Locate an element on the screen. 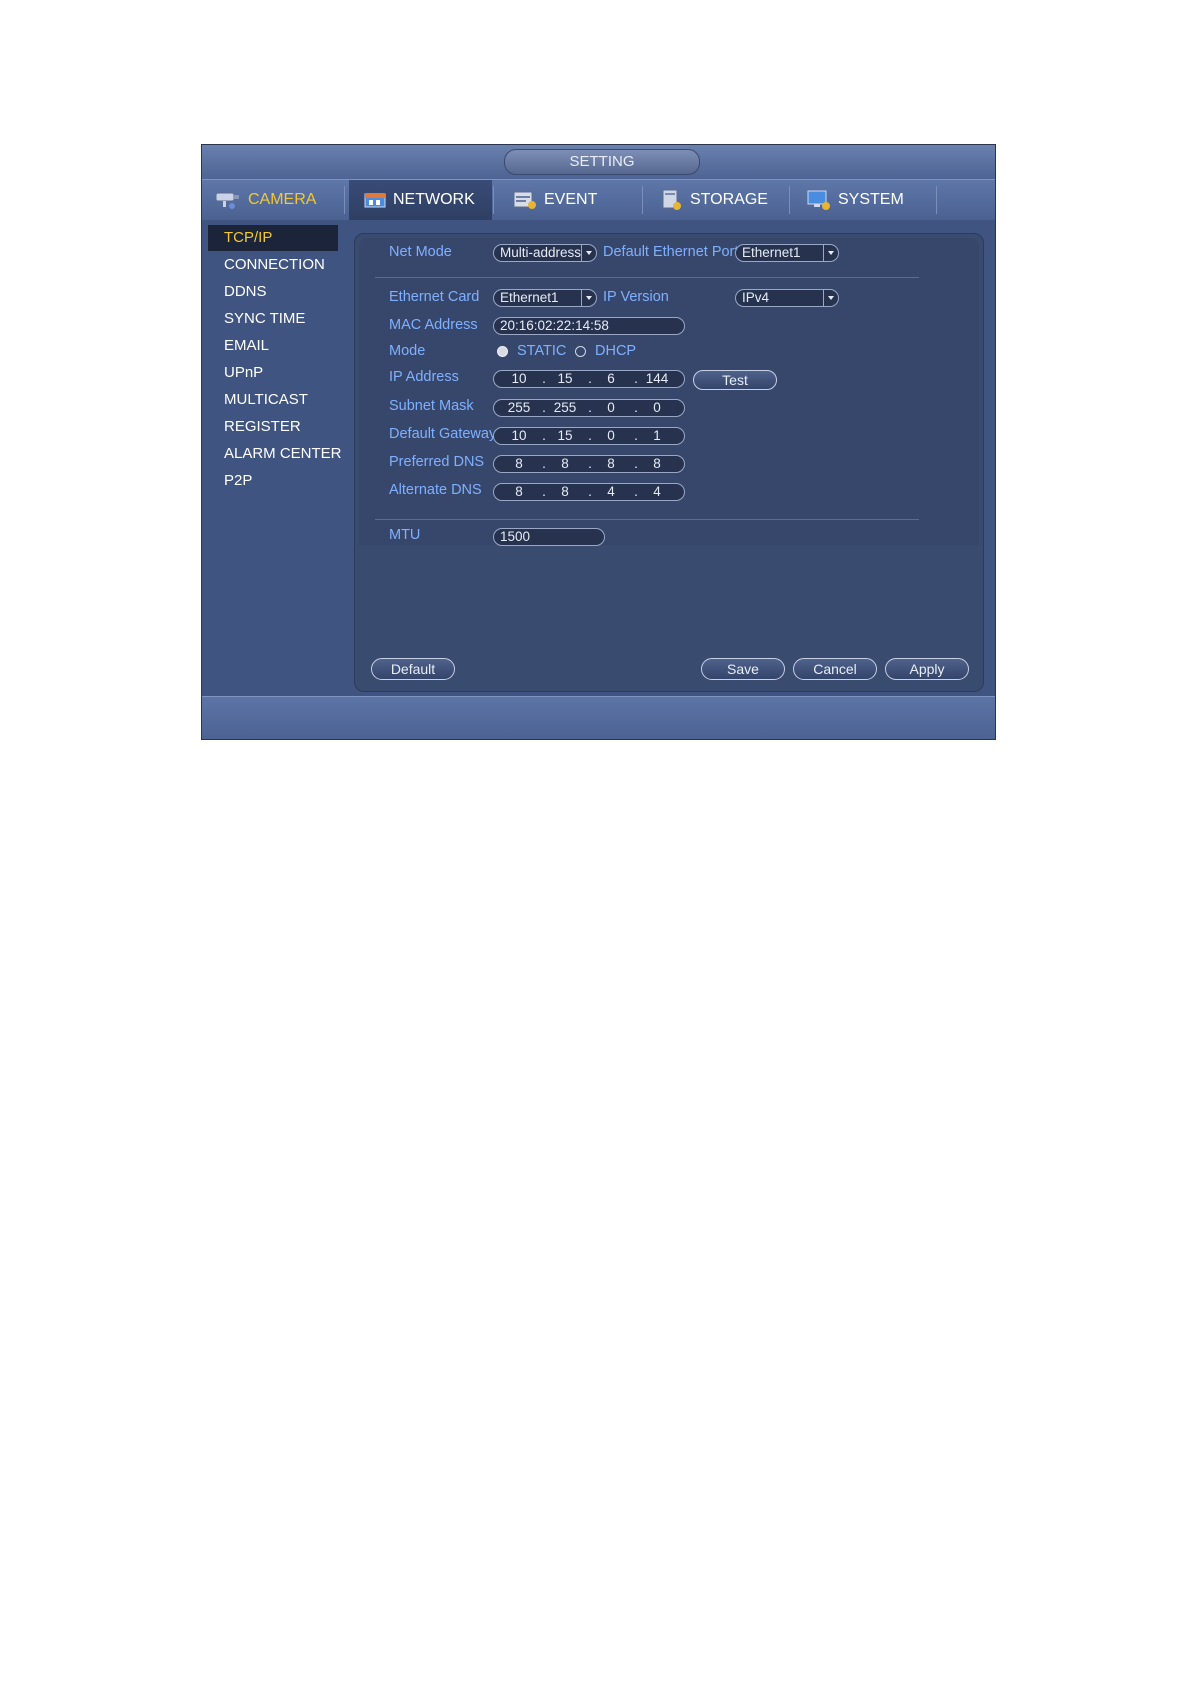 This screenshot has width=1191, height=1684. tab-system: SYSTEM is located at coordinates (870, 200).